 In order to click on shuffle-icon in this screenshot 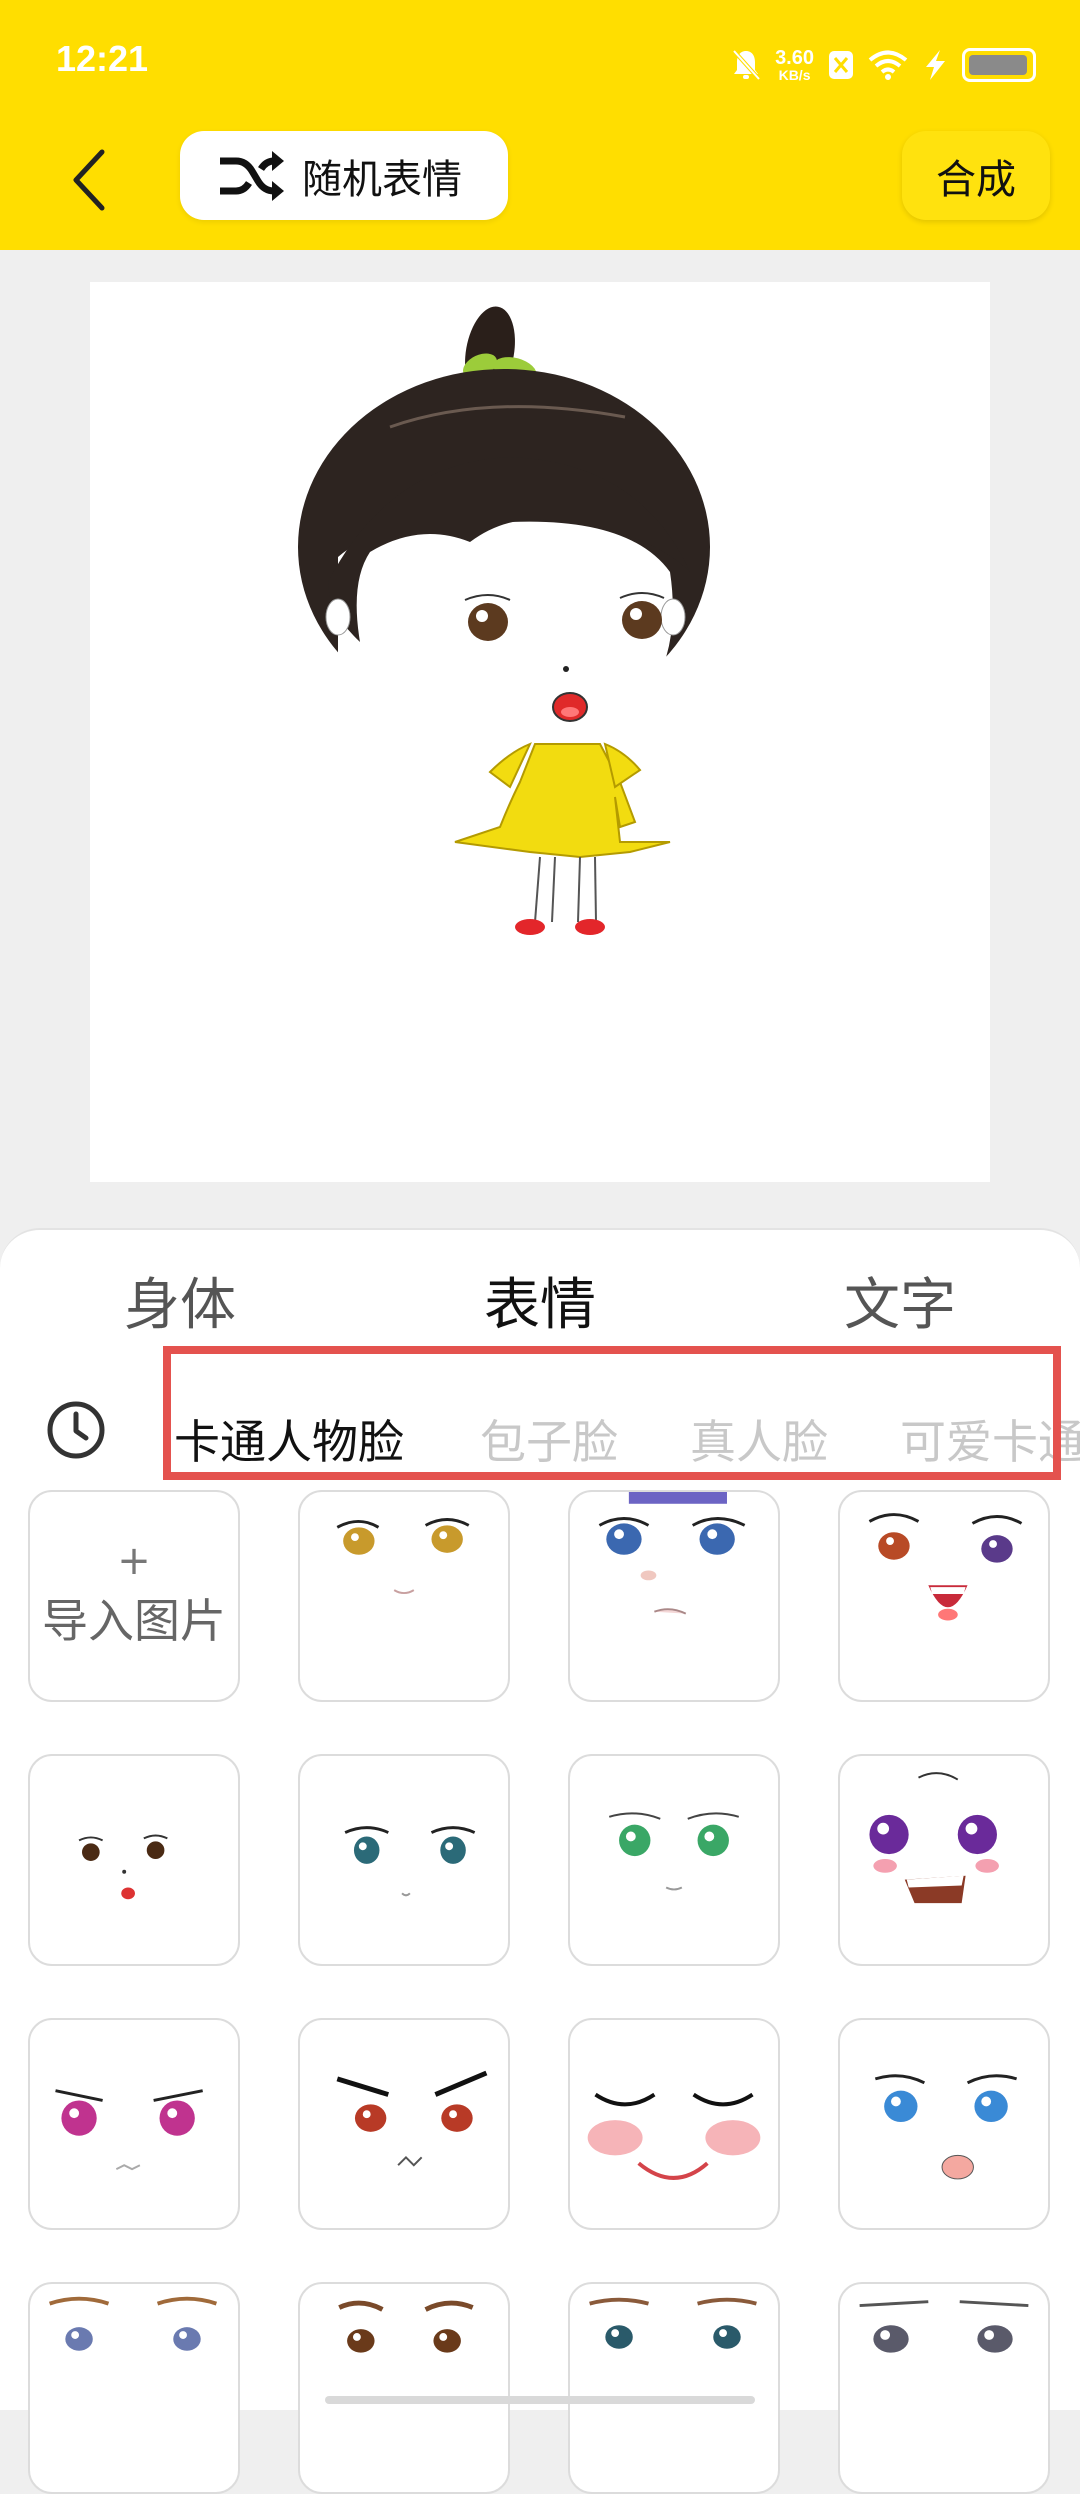, I will do `click(251, 176)`.